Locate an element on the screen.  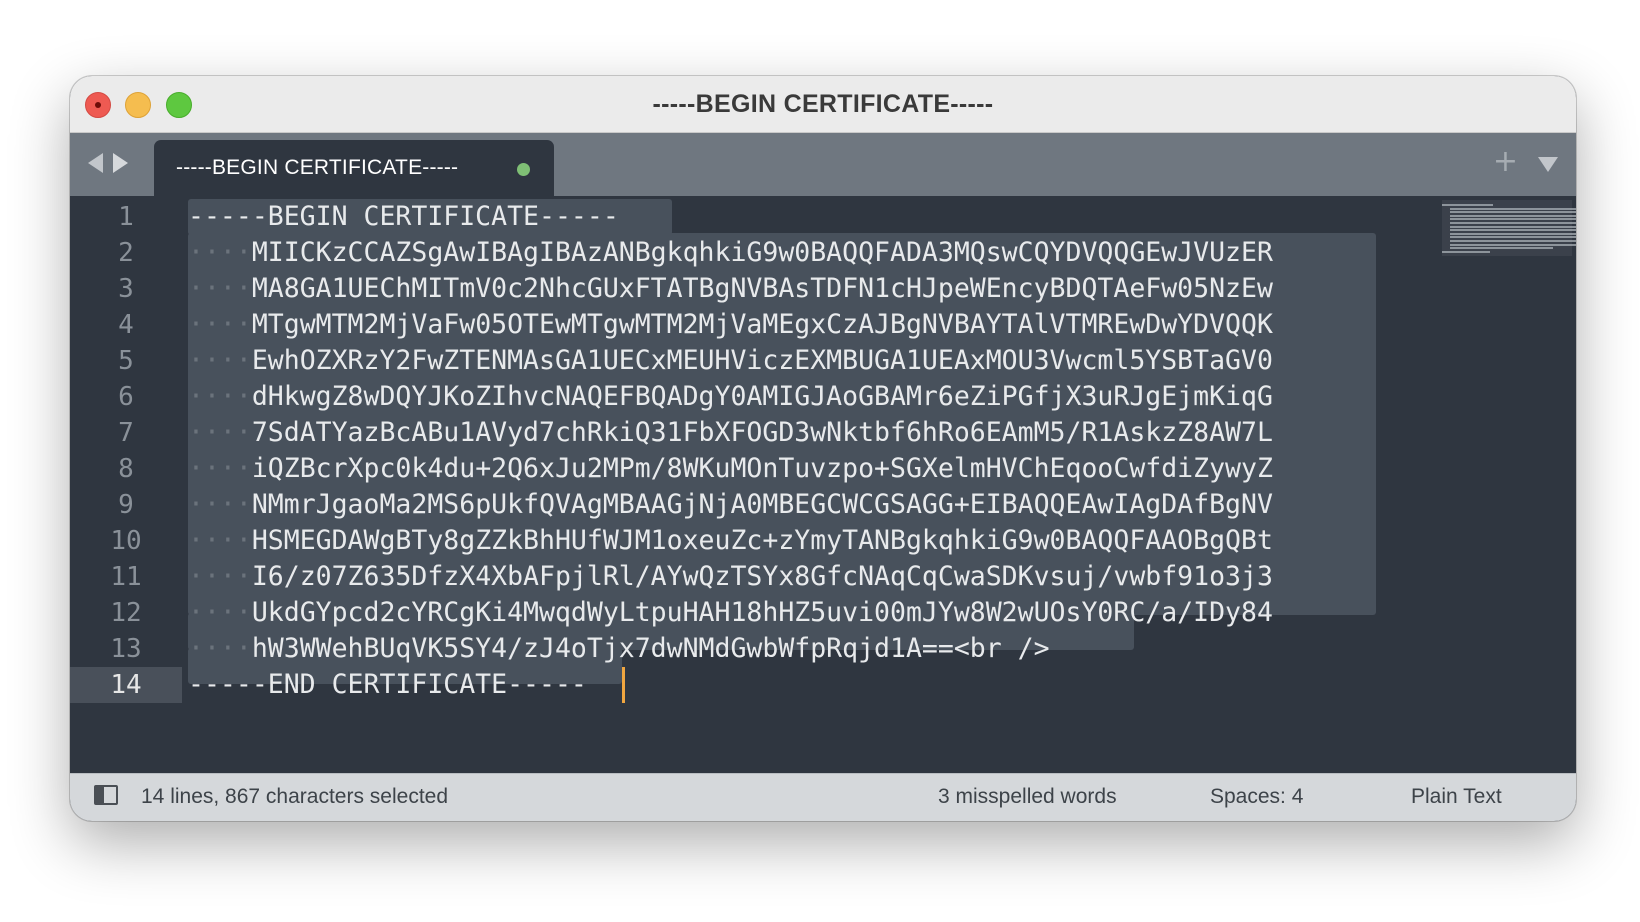
tab-certificate: -----BEGIN CERTIFICATE----- is located at coordinates (354, 168).